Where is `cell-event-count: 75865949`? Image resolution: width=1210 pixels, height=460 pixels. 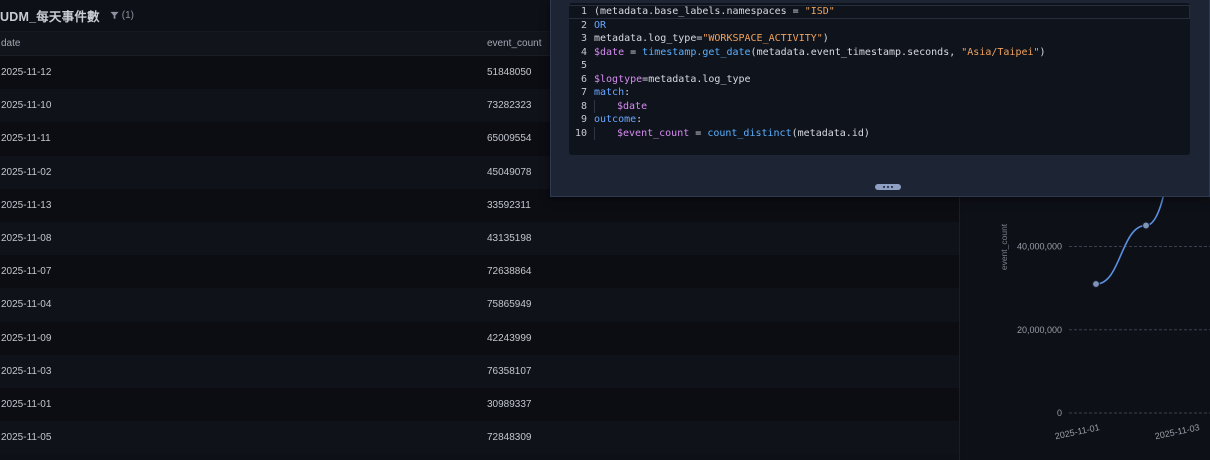 cell-event-count: 75865949 is located at coordinates (509, 305).